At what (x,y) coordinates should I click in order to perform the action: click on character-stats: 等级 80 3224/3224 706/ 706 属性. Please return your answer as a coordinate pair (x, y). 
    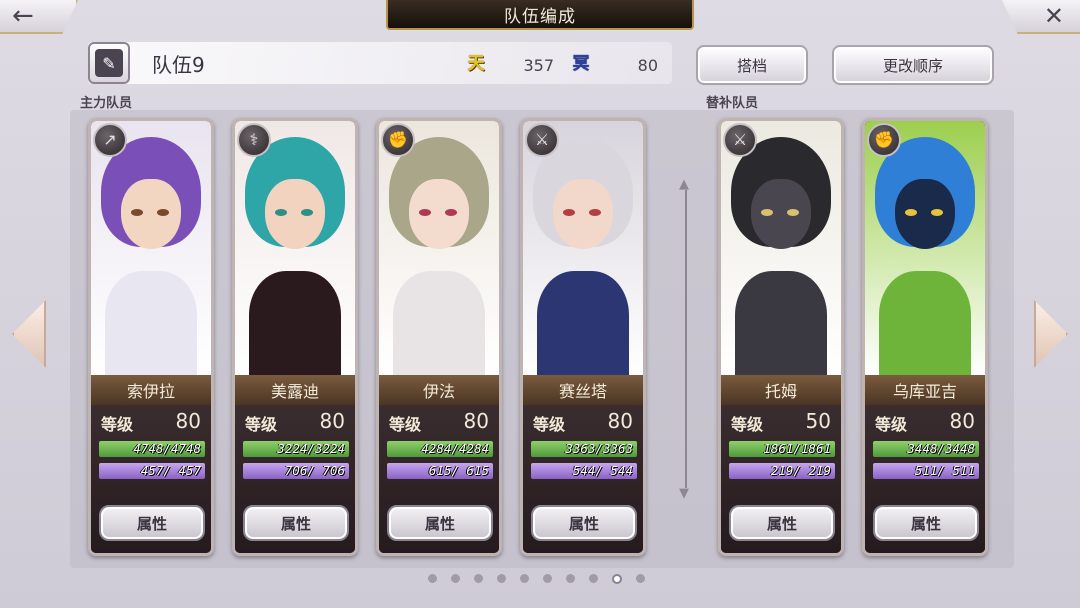
    Looking at the image, I should click on (295, 479).